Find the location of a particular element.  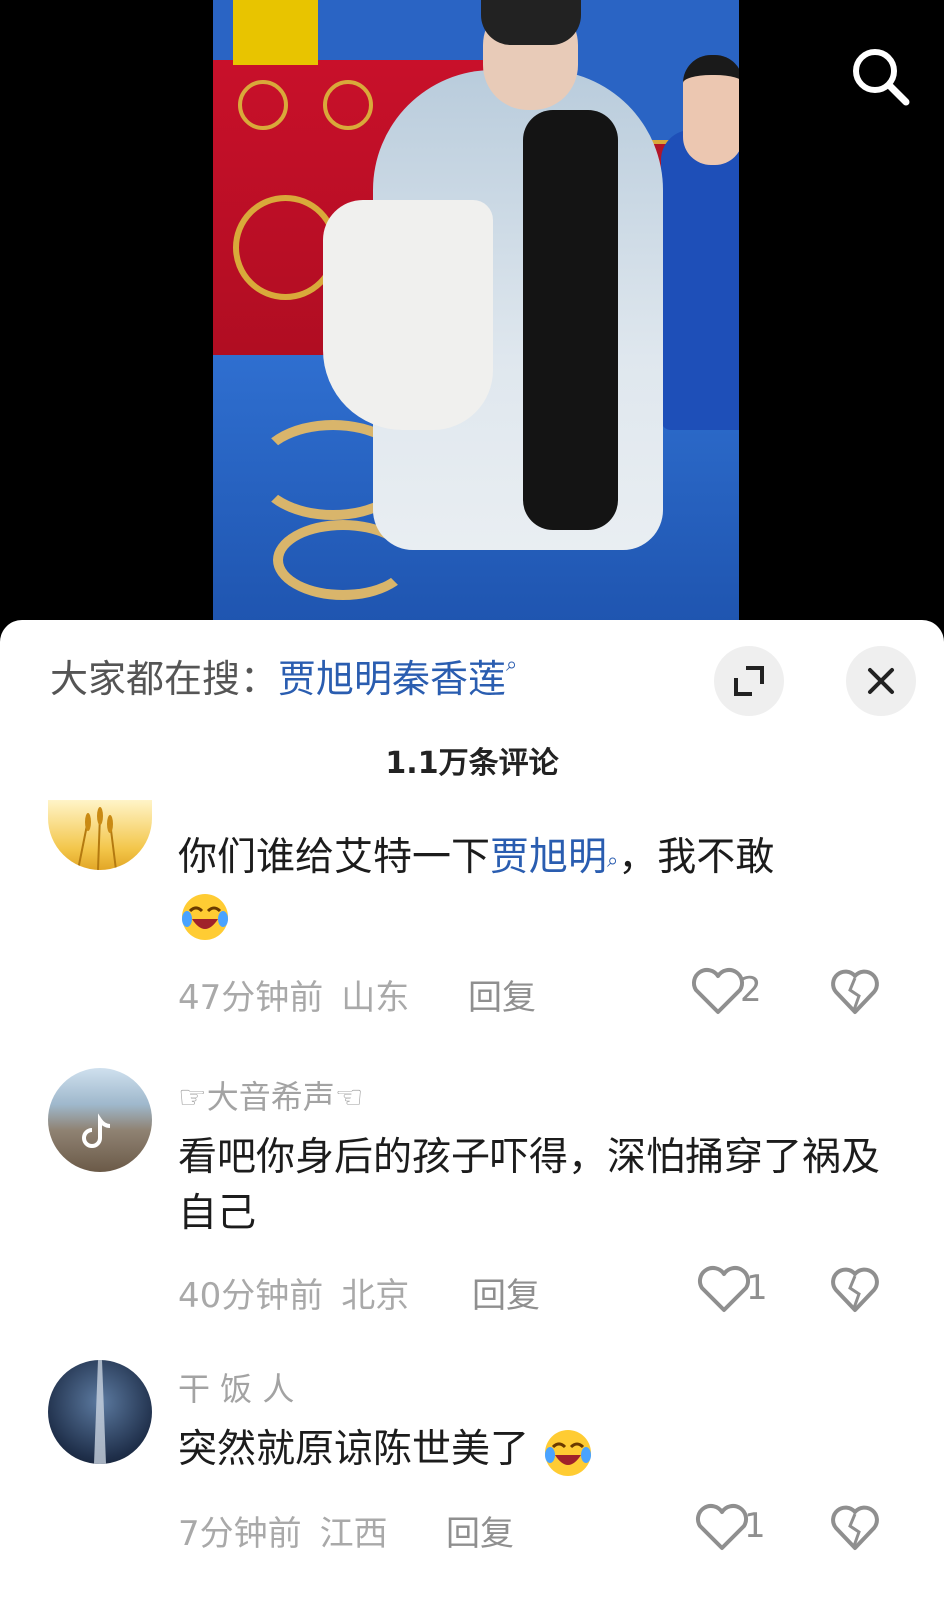

comment-text: 看吧你身后的孩子吓得，深怕捅穿了祸及自己 is located at coordinates (529, 1185).